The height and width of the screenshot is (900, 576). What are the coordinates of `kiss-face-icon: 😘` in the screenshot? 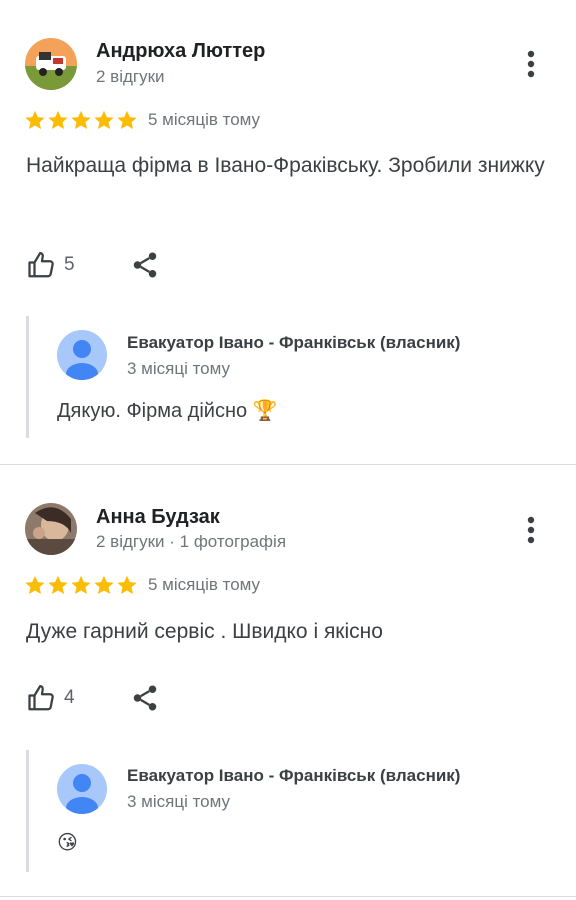 It's located at (67, 842).